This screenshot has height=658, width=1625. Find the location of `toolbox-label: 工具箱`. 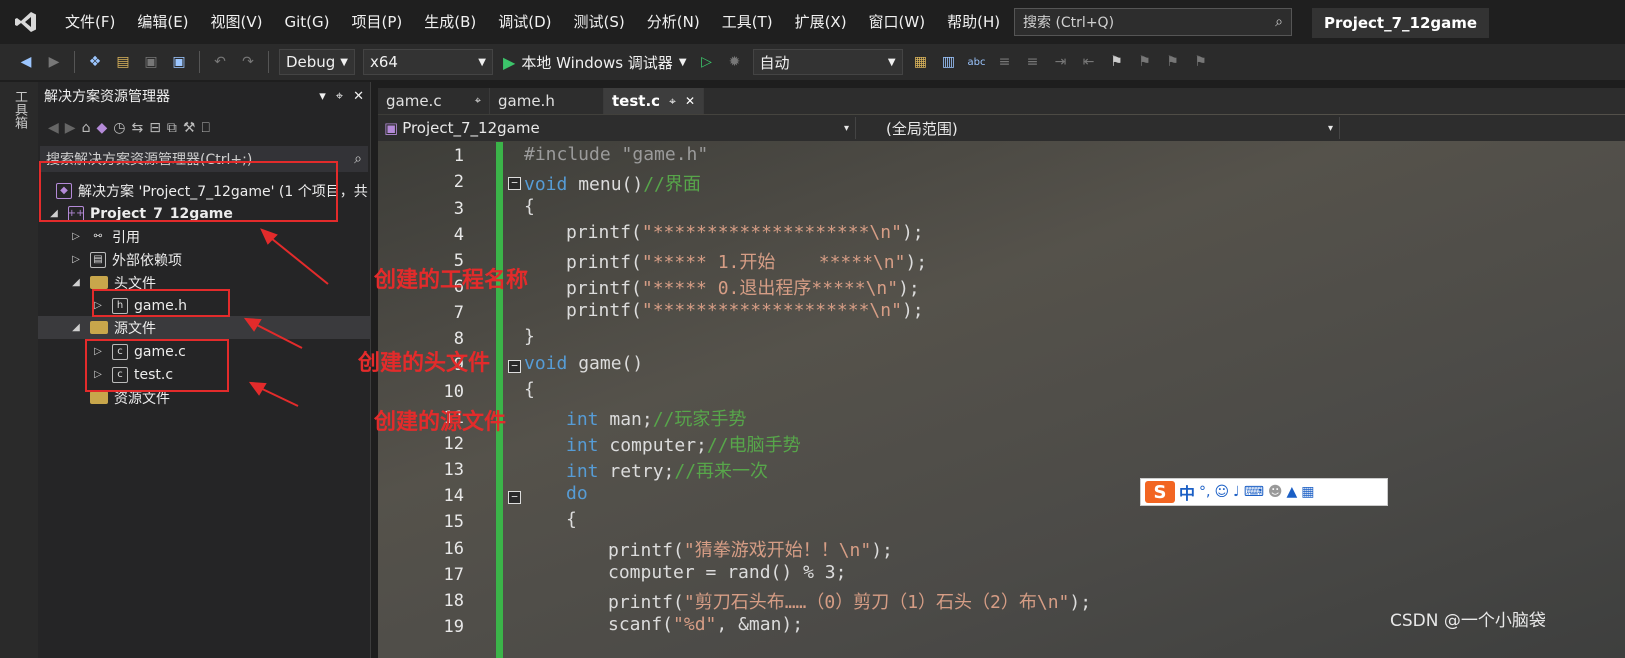

toolbox-label: 工具箱 is located at coordinates (19, 109).